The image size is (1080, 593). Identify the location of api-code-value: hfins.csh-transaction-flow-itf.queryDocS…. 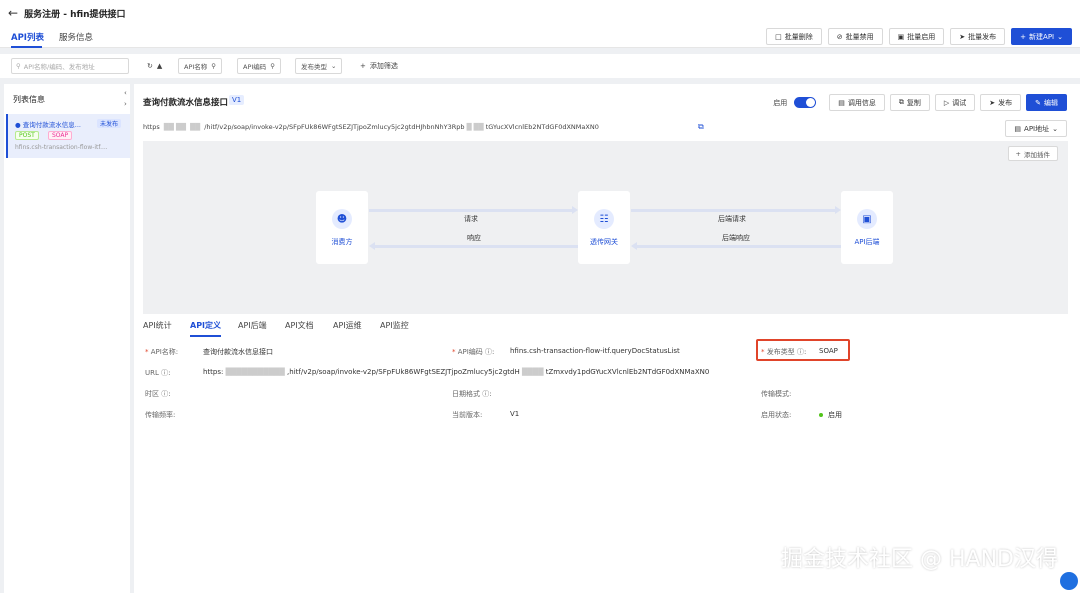
(595, 351).